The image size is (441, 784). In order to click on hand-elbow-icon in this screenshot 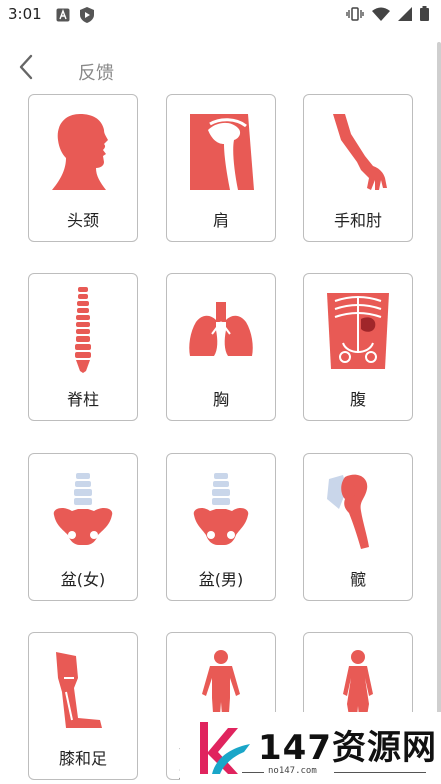, I will do `click(358, 153)`.